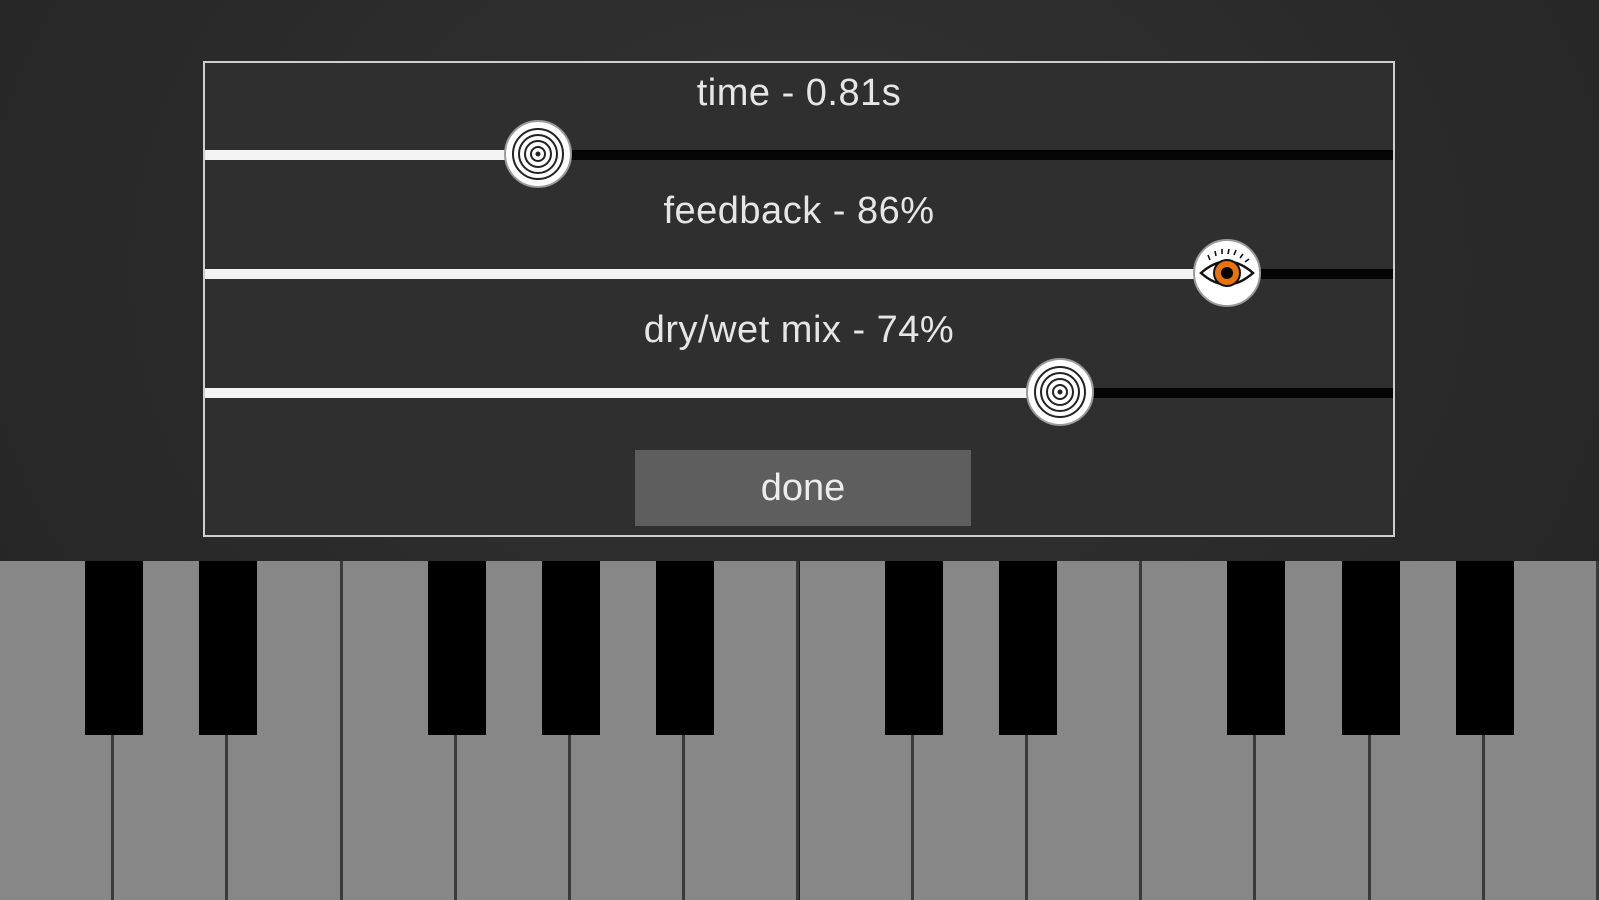 The image size is (1599, 900). Describe the element at coordinates (803, 488) in the screenshot. I see `done-button: done` at that location.